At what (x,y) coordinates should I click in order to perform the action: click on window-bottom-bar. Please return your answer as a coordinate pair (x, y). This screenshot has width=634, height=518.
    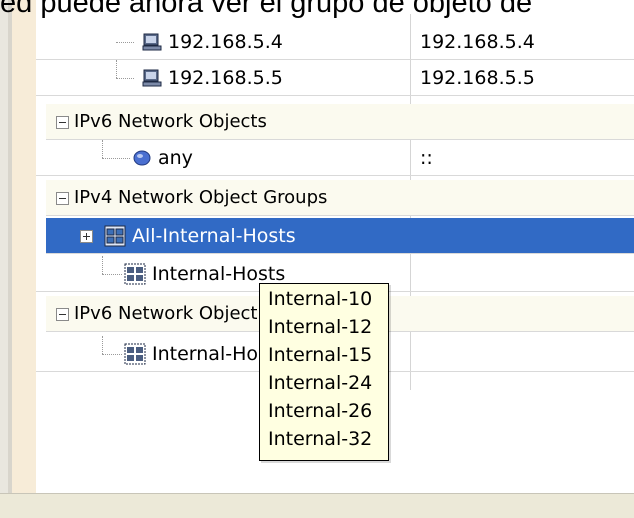
    Looking at the image, I should click on (317, 505).